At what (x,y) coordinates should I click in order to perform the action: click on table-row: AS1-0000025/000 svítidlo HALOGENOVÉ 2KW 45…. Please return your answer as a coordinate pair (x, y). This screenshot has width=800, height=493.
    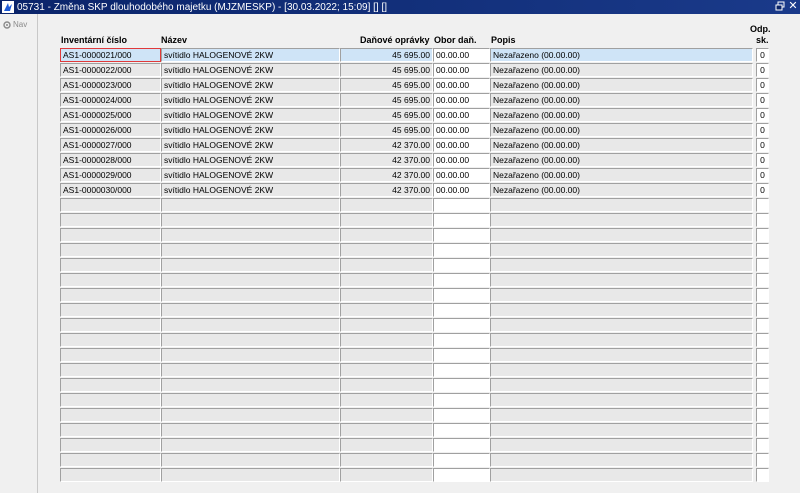
    Looking at the image, I should click on (408, 115).